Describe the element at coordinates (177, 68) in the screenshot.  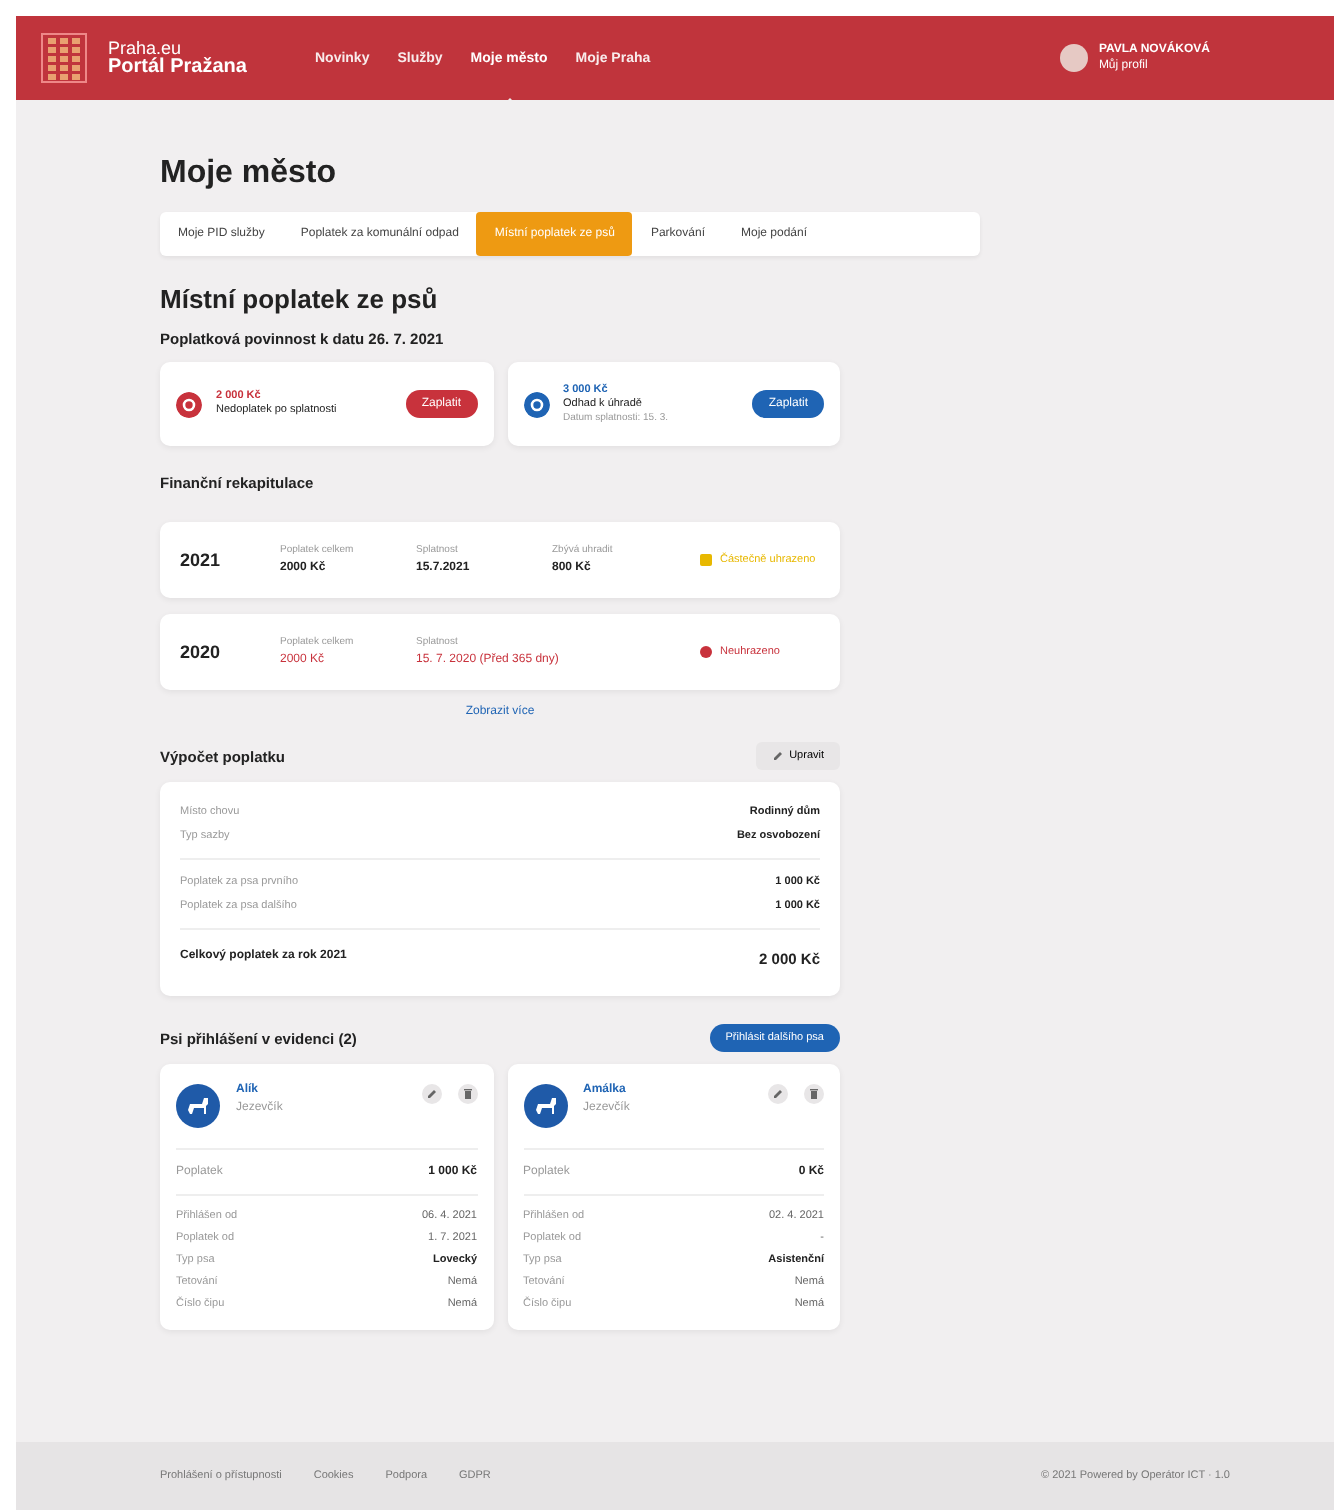
I see `logo-title: Portál Pražana` at that location.